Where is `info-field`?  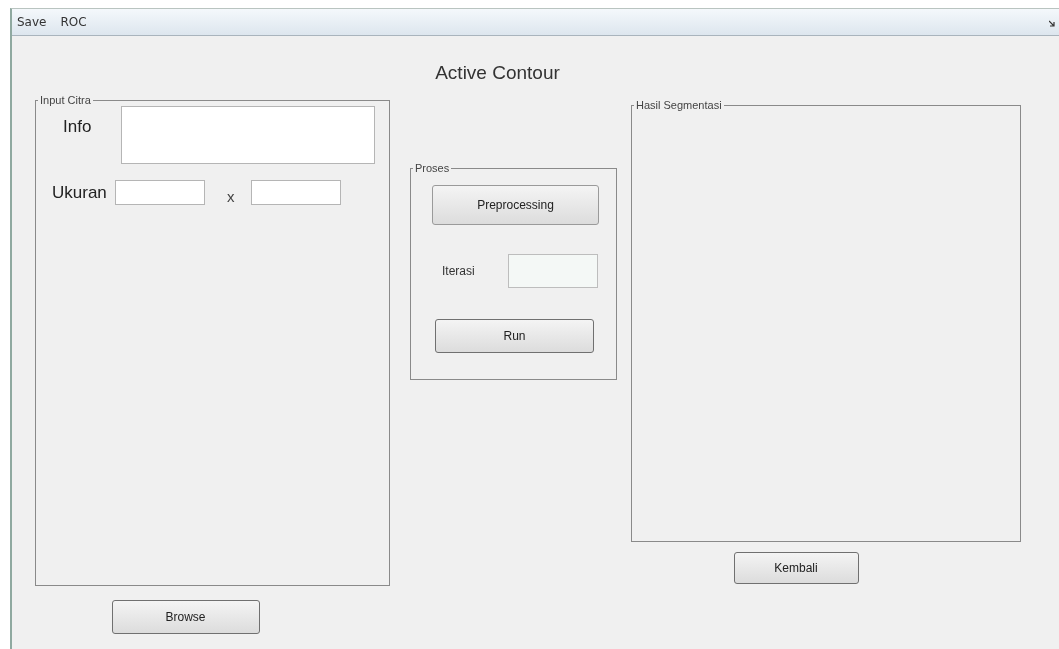
info-field is located at coordinates (248, 135).